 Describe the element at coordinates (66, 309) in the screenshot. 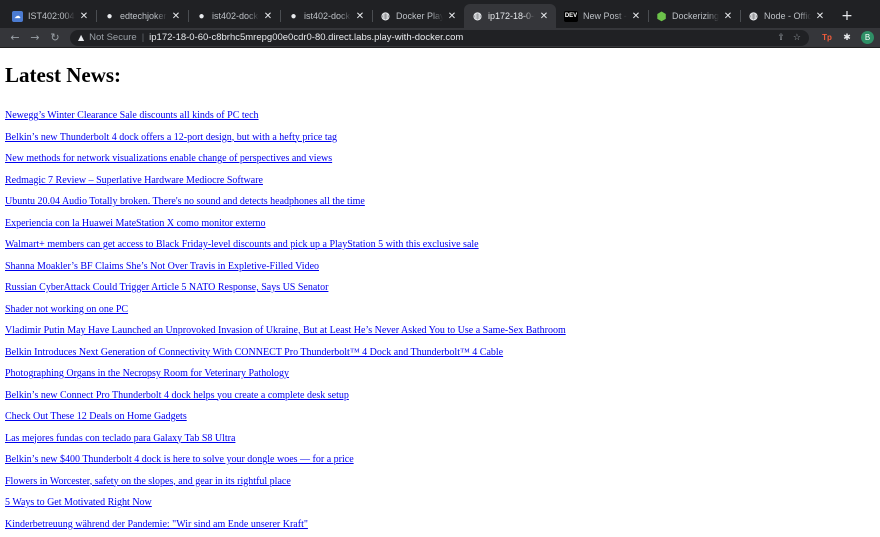

I see `news-link: Shader not working on one PC` at that location.